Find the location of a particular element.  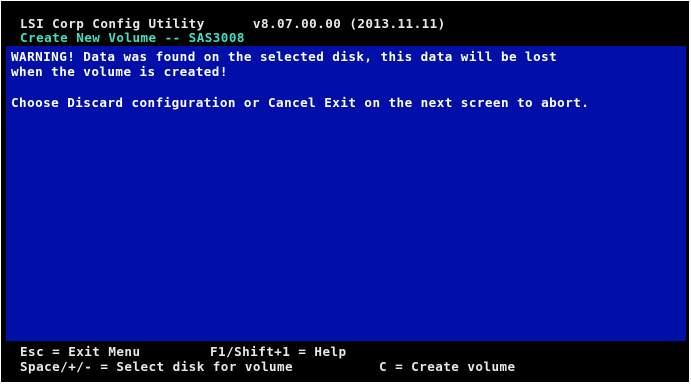

esc-exit-hint: Esc = Exit Menu is located at coordinates (80, 351).